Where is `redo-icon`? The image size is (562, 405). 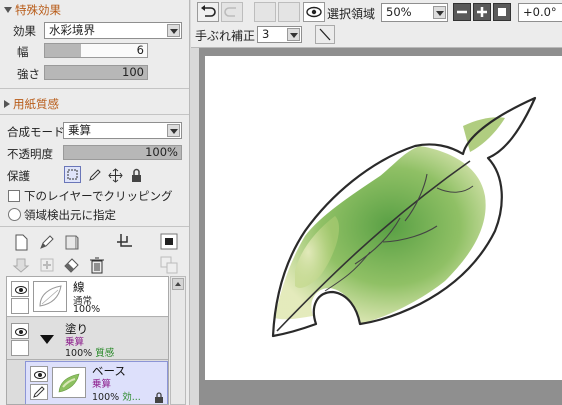
redo-icon is located at coordinates (230, 12).